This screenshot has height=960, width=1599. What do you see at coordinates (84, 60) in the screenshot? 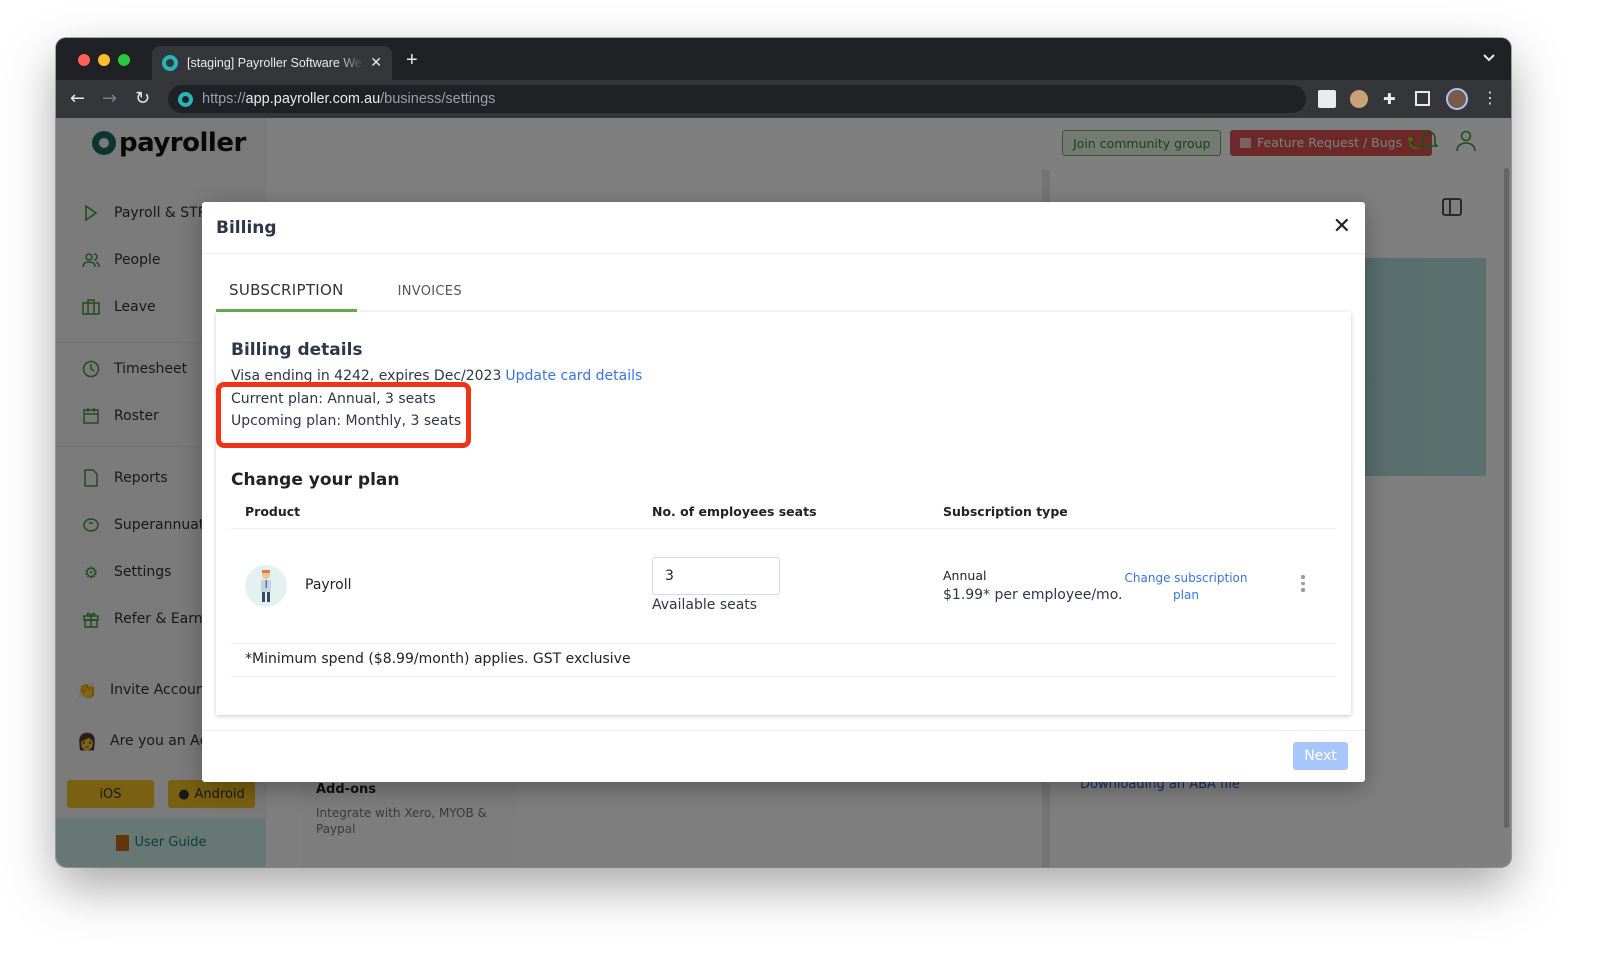
I see `close-window-button` at bounding box center [84, 60].